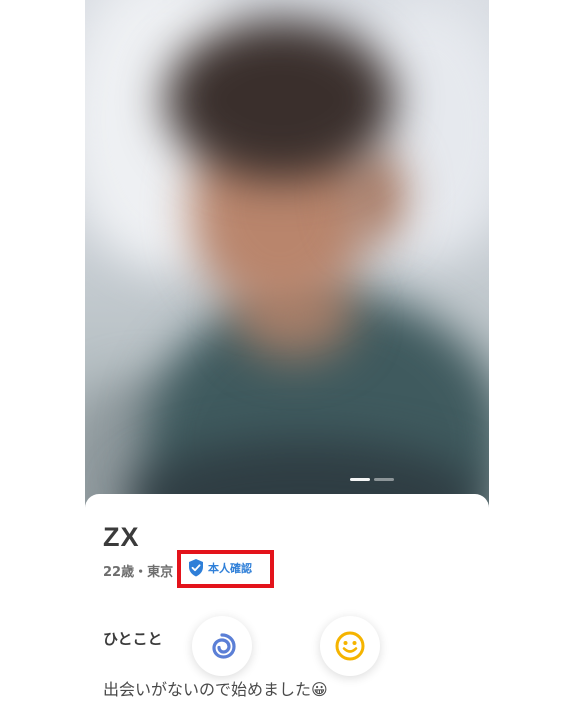 The height and width of the screenshot is (714, 570). Describe the element at coordinates (372, 479) in the screenshot. I see `photo-pagination` at that location.